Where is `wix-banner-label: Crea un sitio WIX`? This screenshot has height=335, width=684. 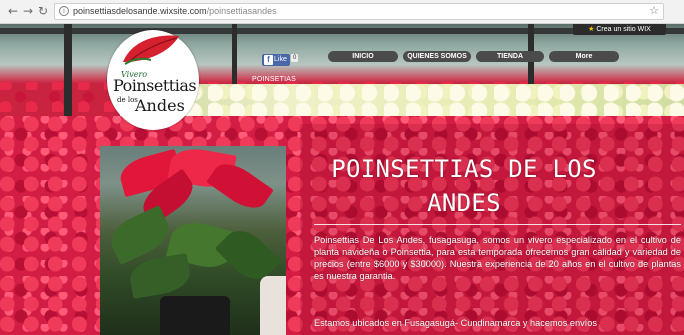
wix-banner-label: Crea un sitio WIX is located at coordinates (623, 29).